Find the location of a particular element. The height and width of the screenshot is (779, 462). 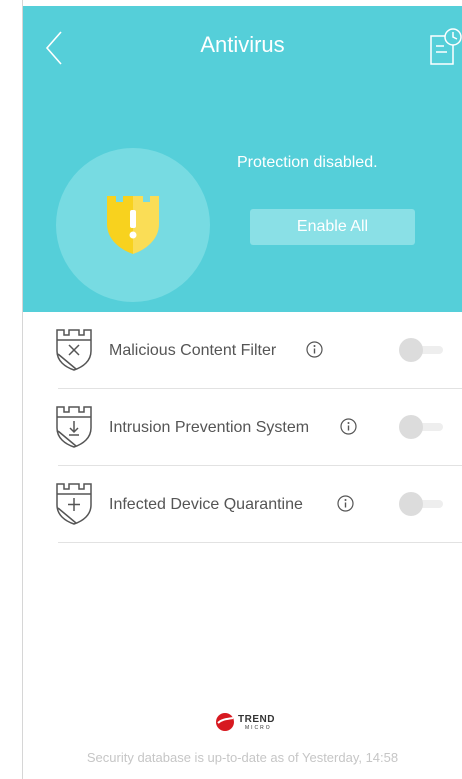

intrusion-prevention-system-toggle is located at coordinates (422, 427).